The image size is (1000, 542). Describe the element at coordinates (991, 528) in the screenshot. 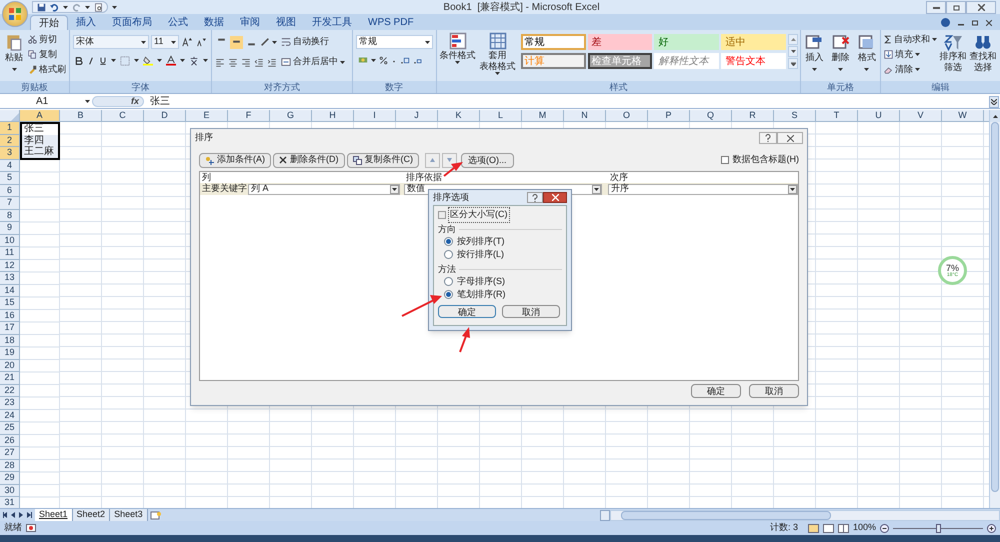

I see `zoom-in-icon` at that location.